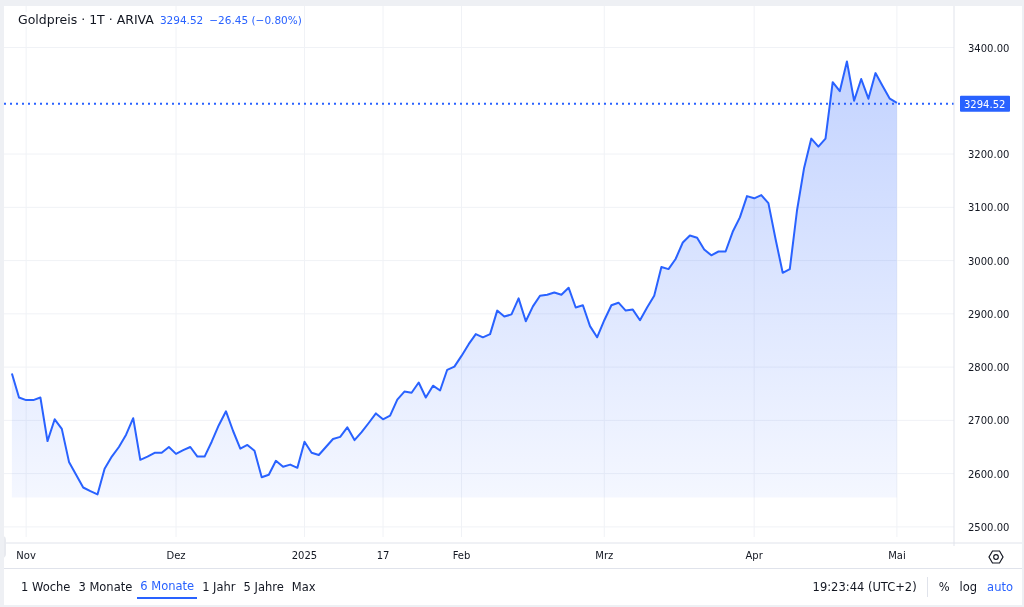  What do you see at coordinates (989, 421) in the screenshot?
I see `y-axis-label: 2700.00` at bounding box center [989, 421].